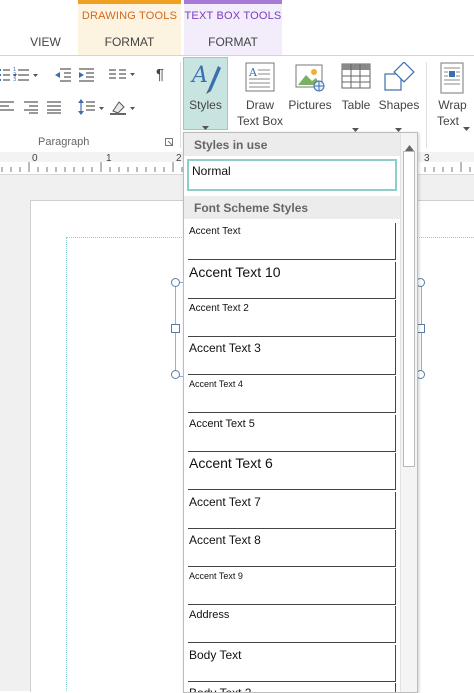 This screenshot has height=693, width=474. Describe the element at coordinates (292, 586) in the screenshot. I see `style-item: Accent Text 9` at that location.